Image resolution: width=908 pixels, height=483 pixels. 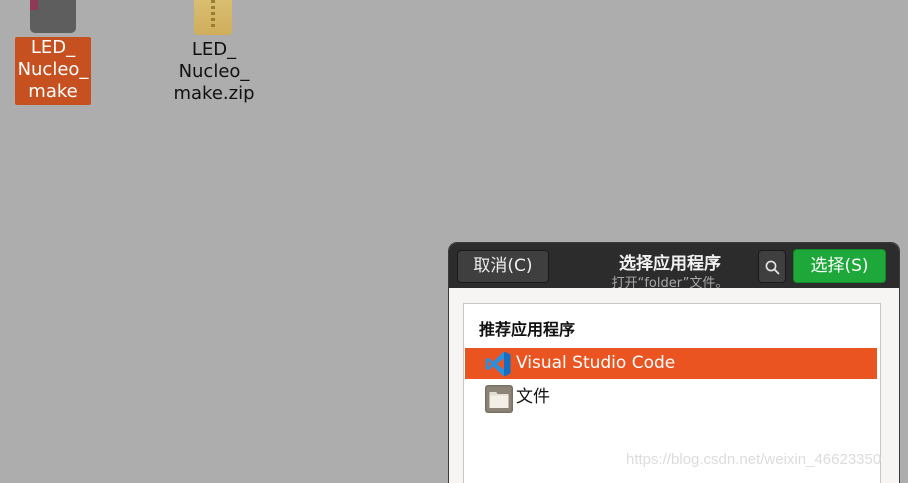 I want to click on files-icon, so click(x=499, y=399).